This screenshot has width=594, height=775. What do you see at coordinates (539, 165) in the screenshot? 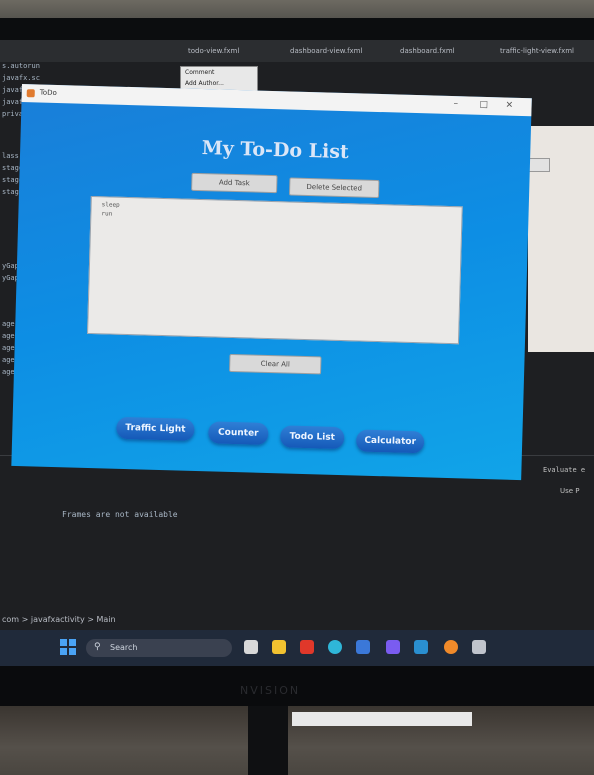
I see `preview-button` at bounding box center [539, 165].